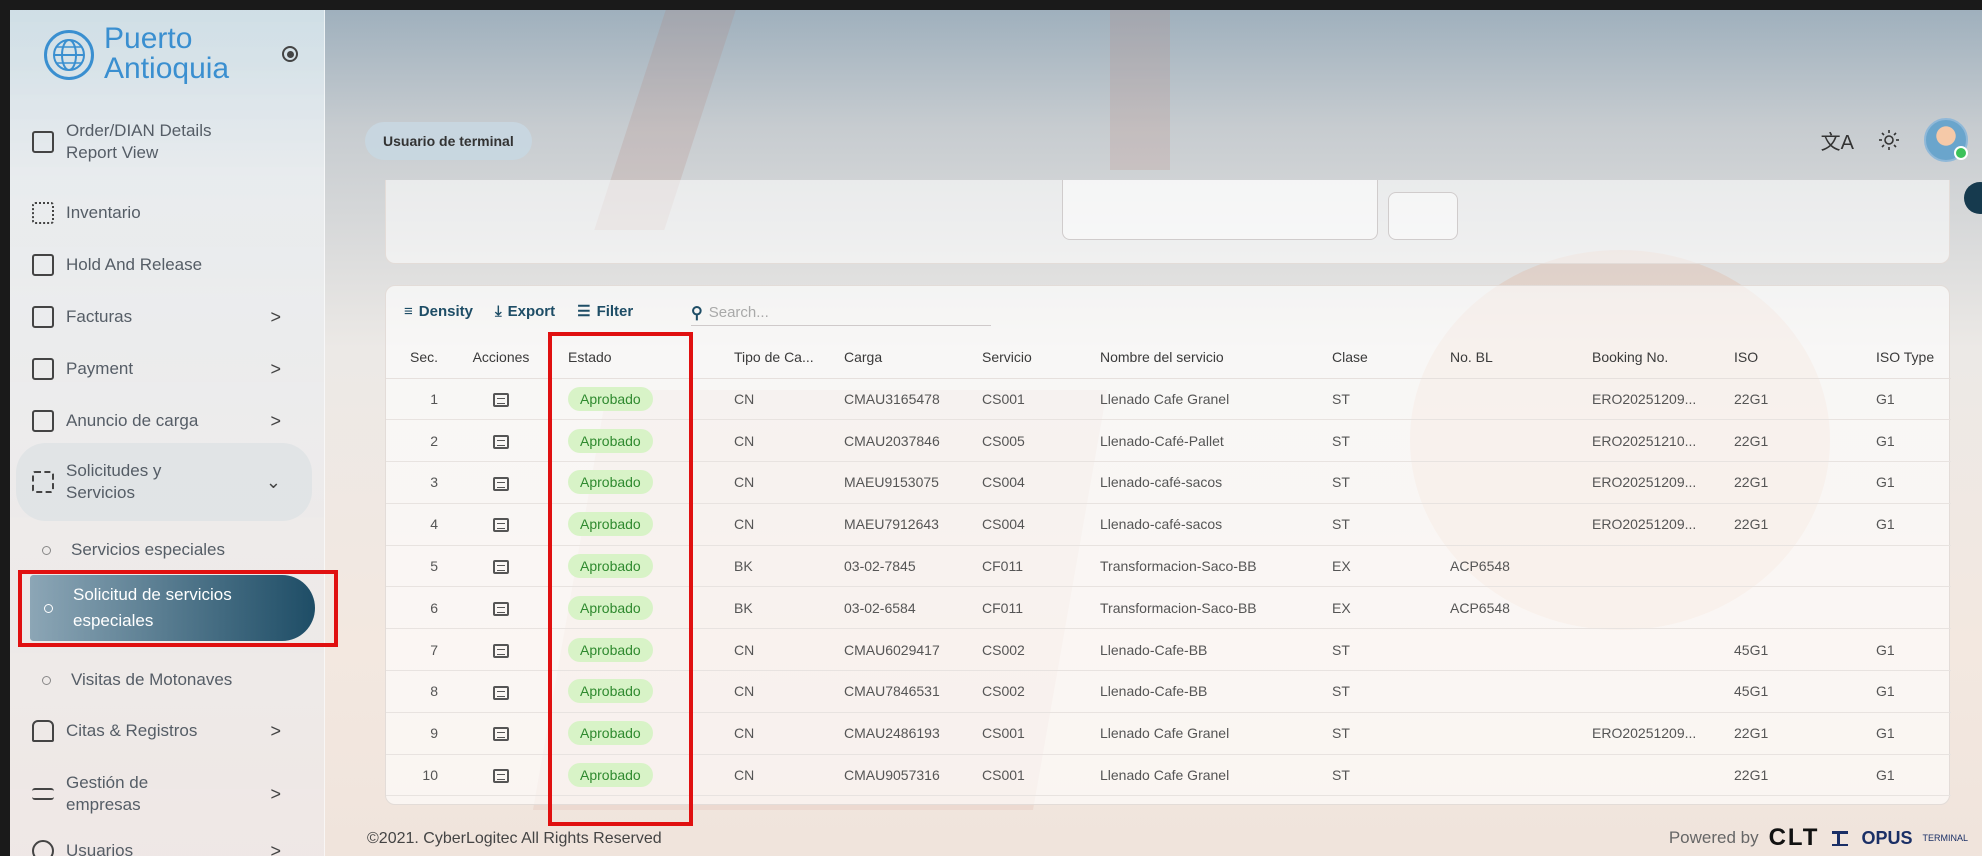 This screenshot has width=1982, height=856. Describe the element at coordinates (174, 794) in the screenshot. I see `sidebar-item-gestion-empresas: Gestión de empresas >` at that location.